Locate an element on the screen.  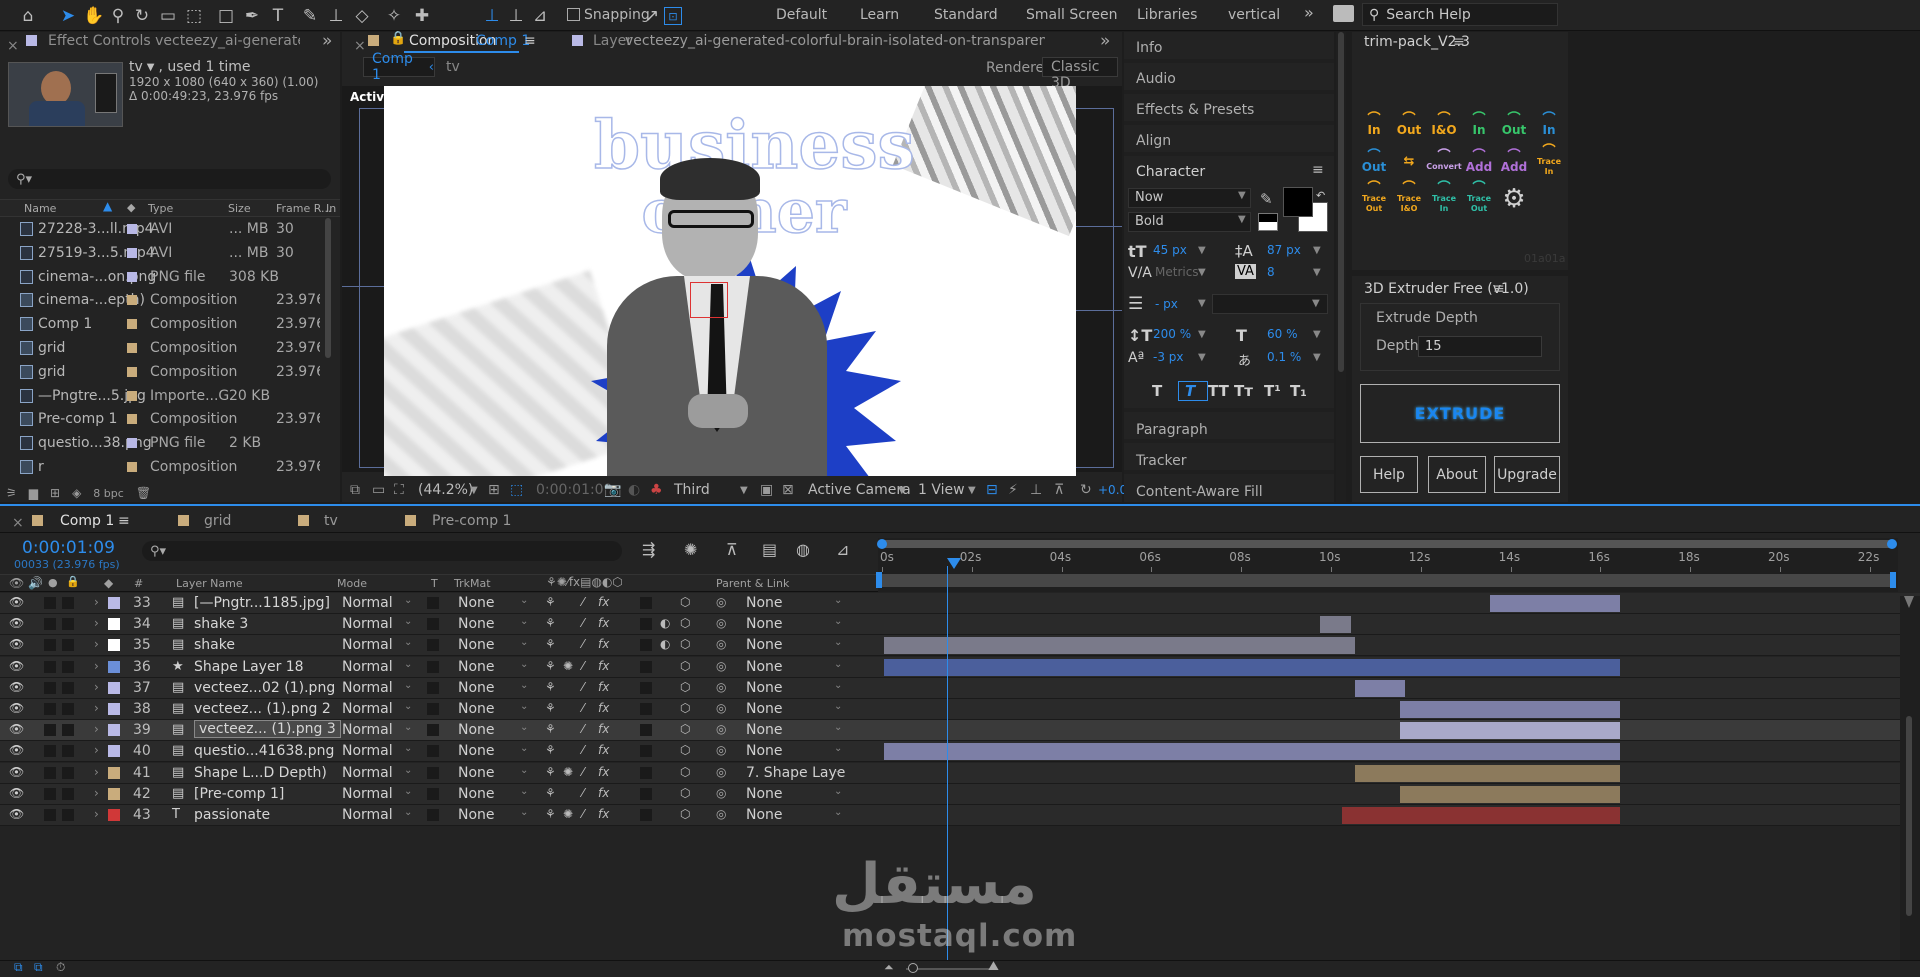
col-in: In is located at coordinates (331, 208).